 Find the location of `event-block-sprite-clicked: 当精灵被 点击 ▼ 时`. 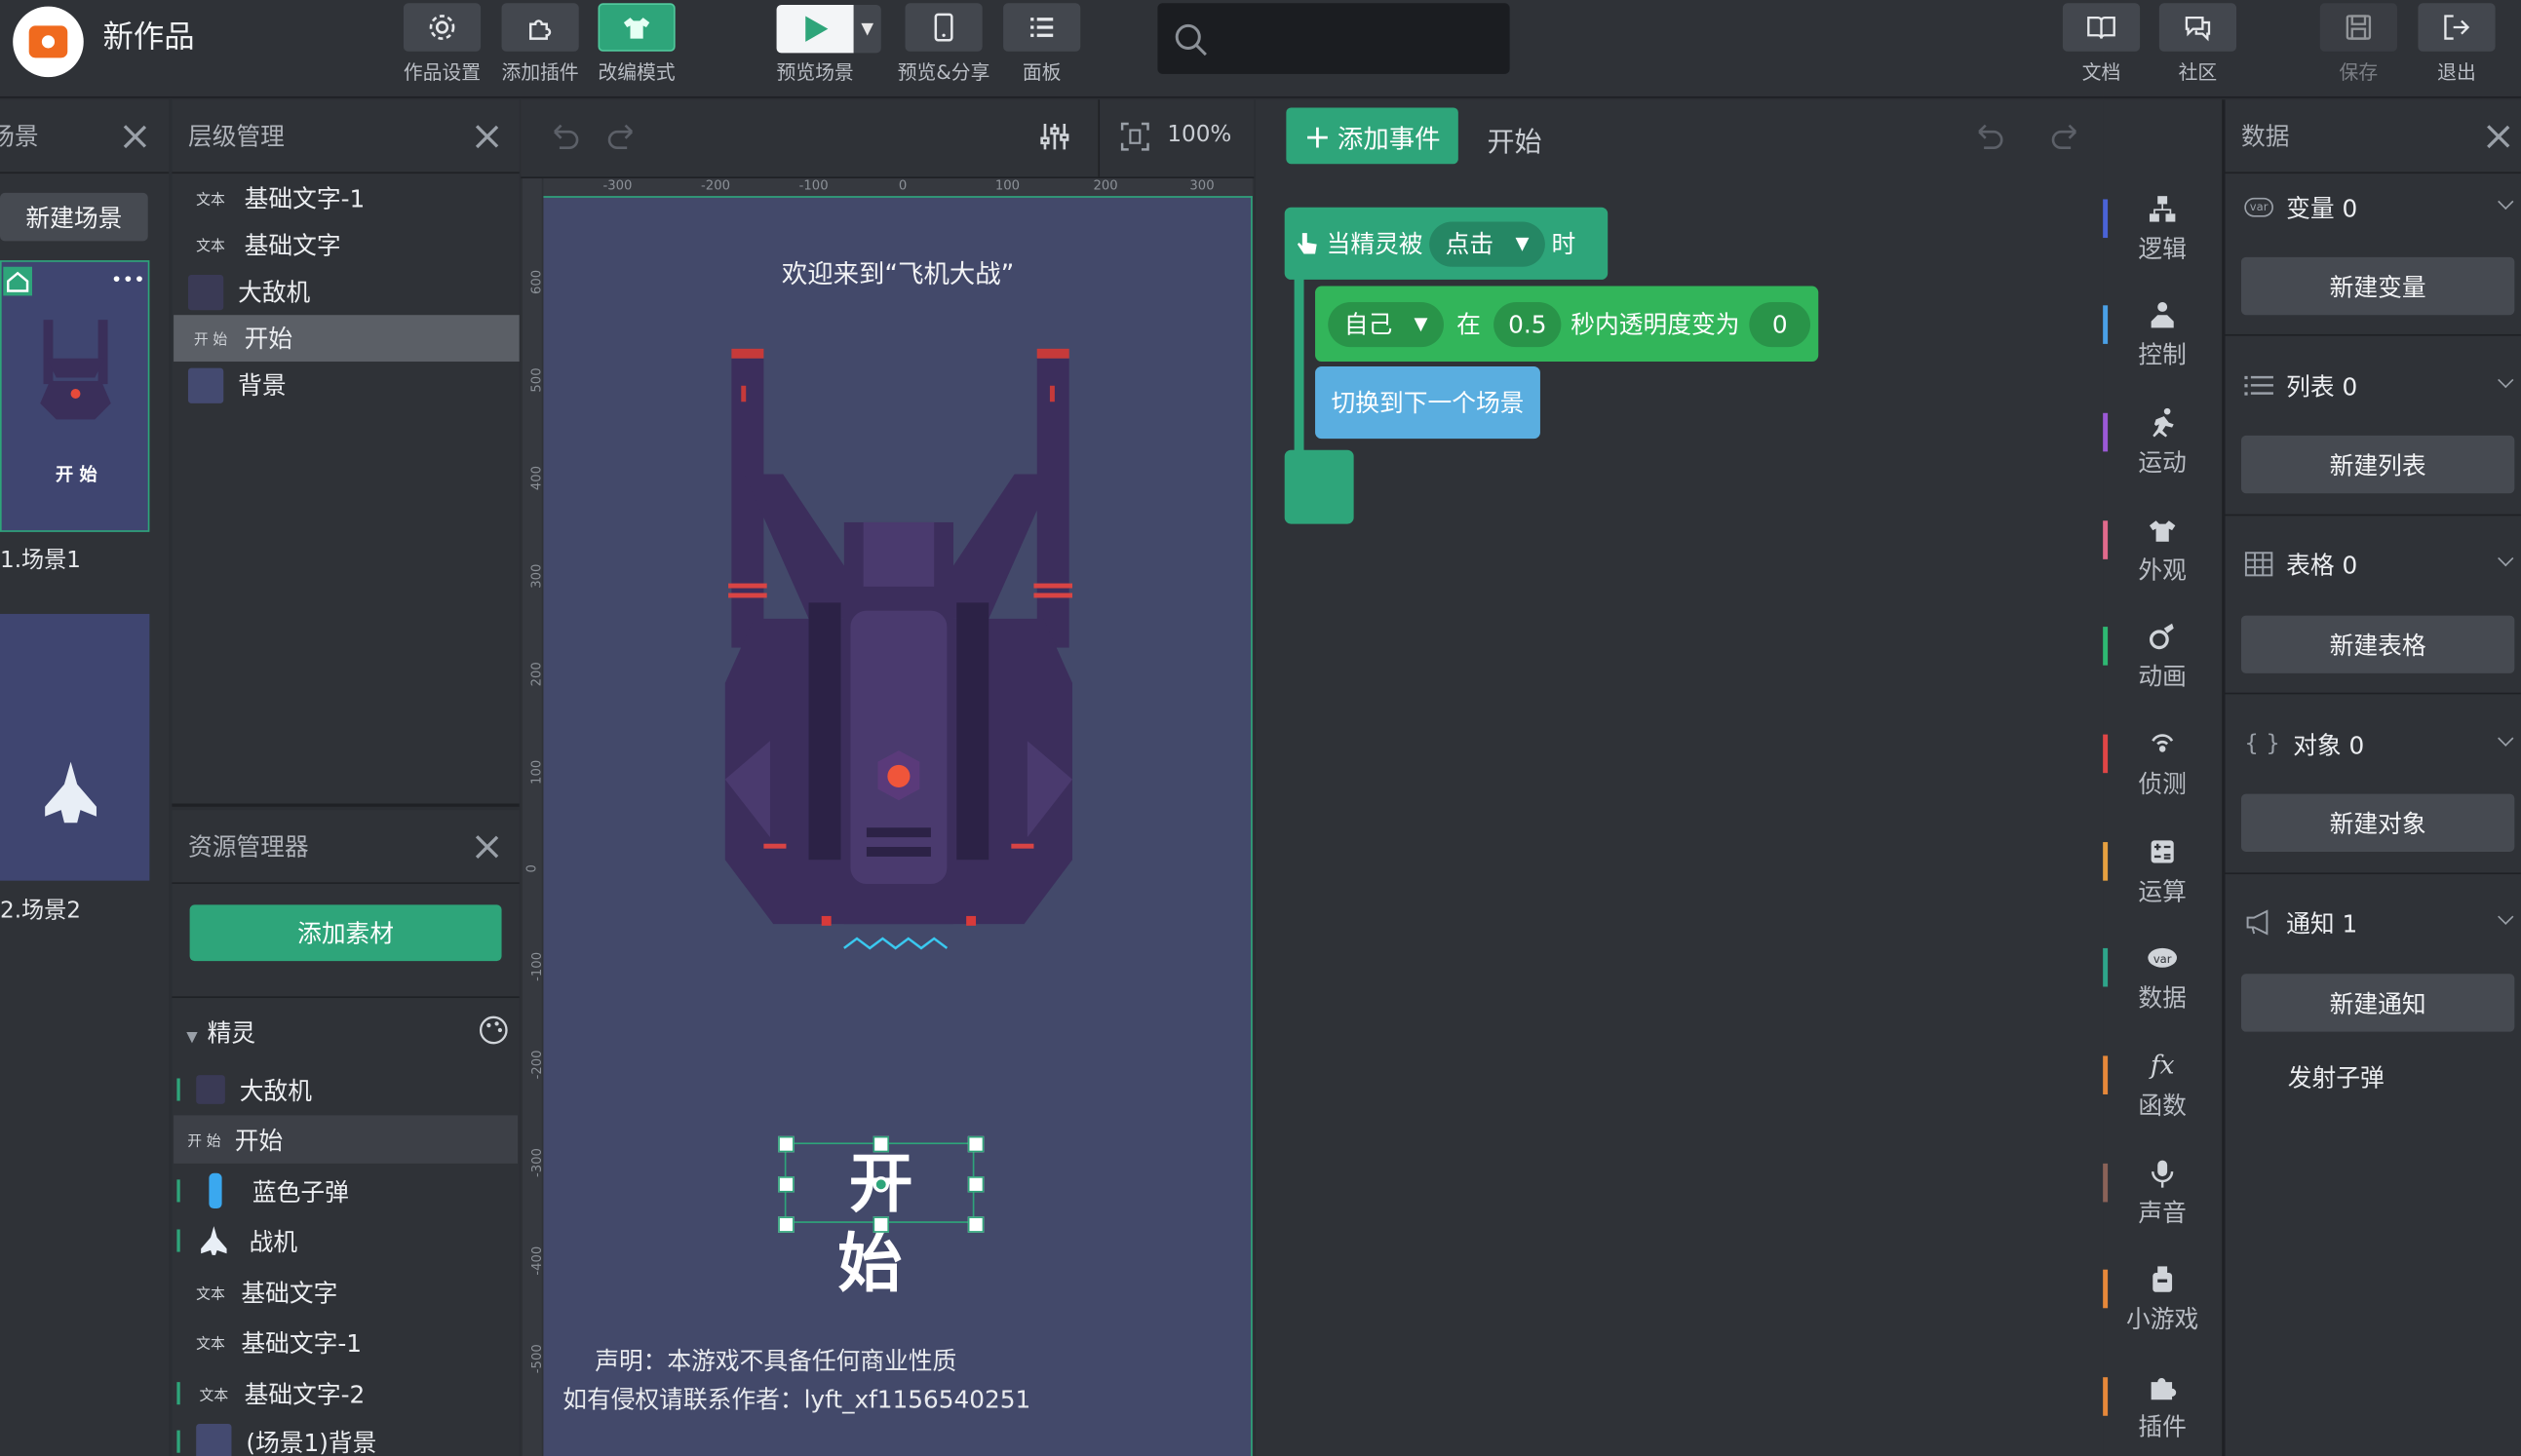

event-block-sprite-clicked: 当精灵被 点击 ▼ 时 is located at coordinates (1446, 243).